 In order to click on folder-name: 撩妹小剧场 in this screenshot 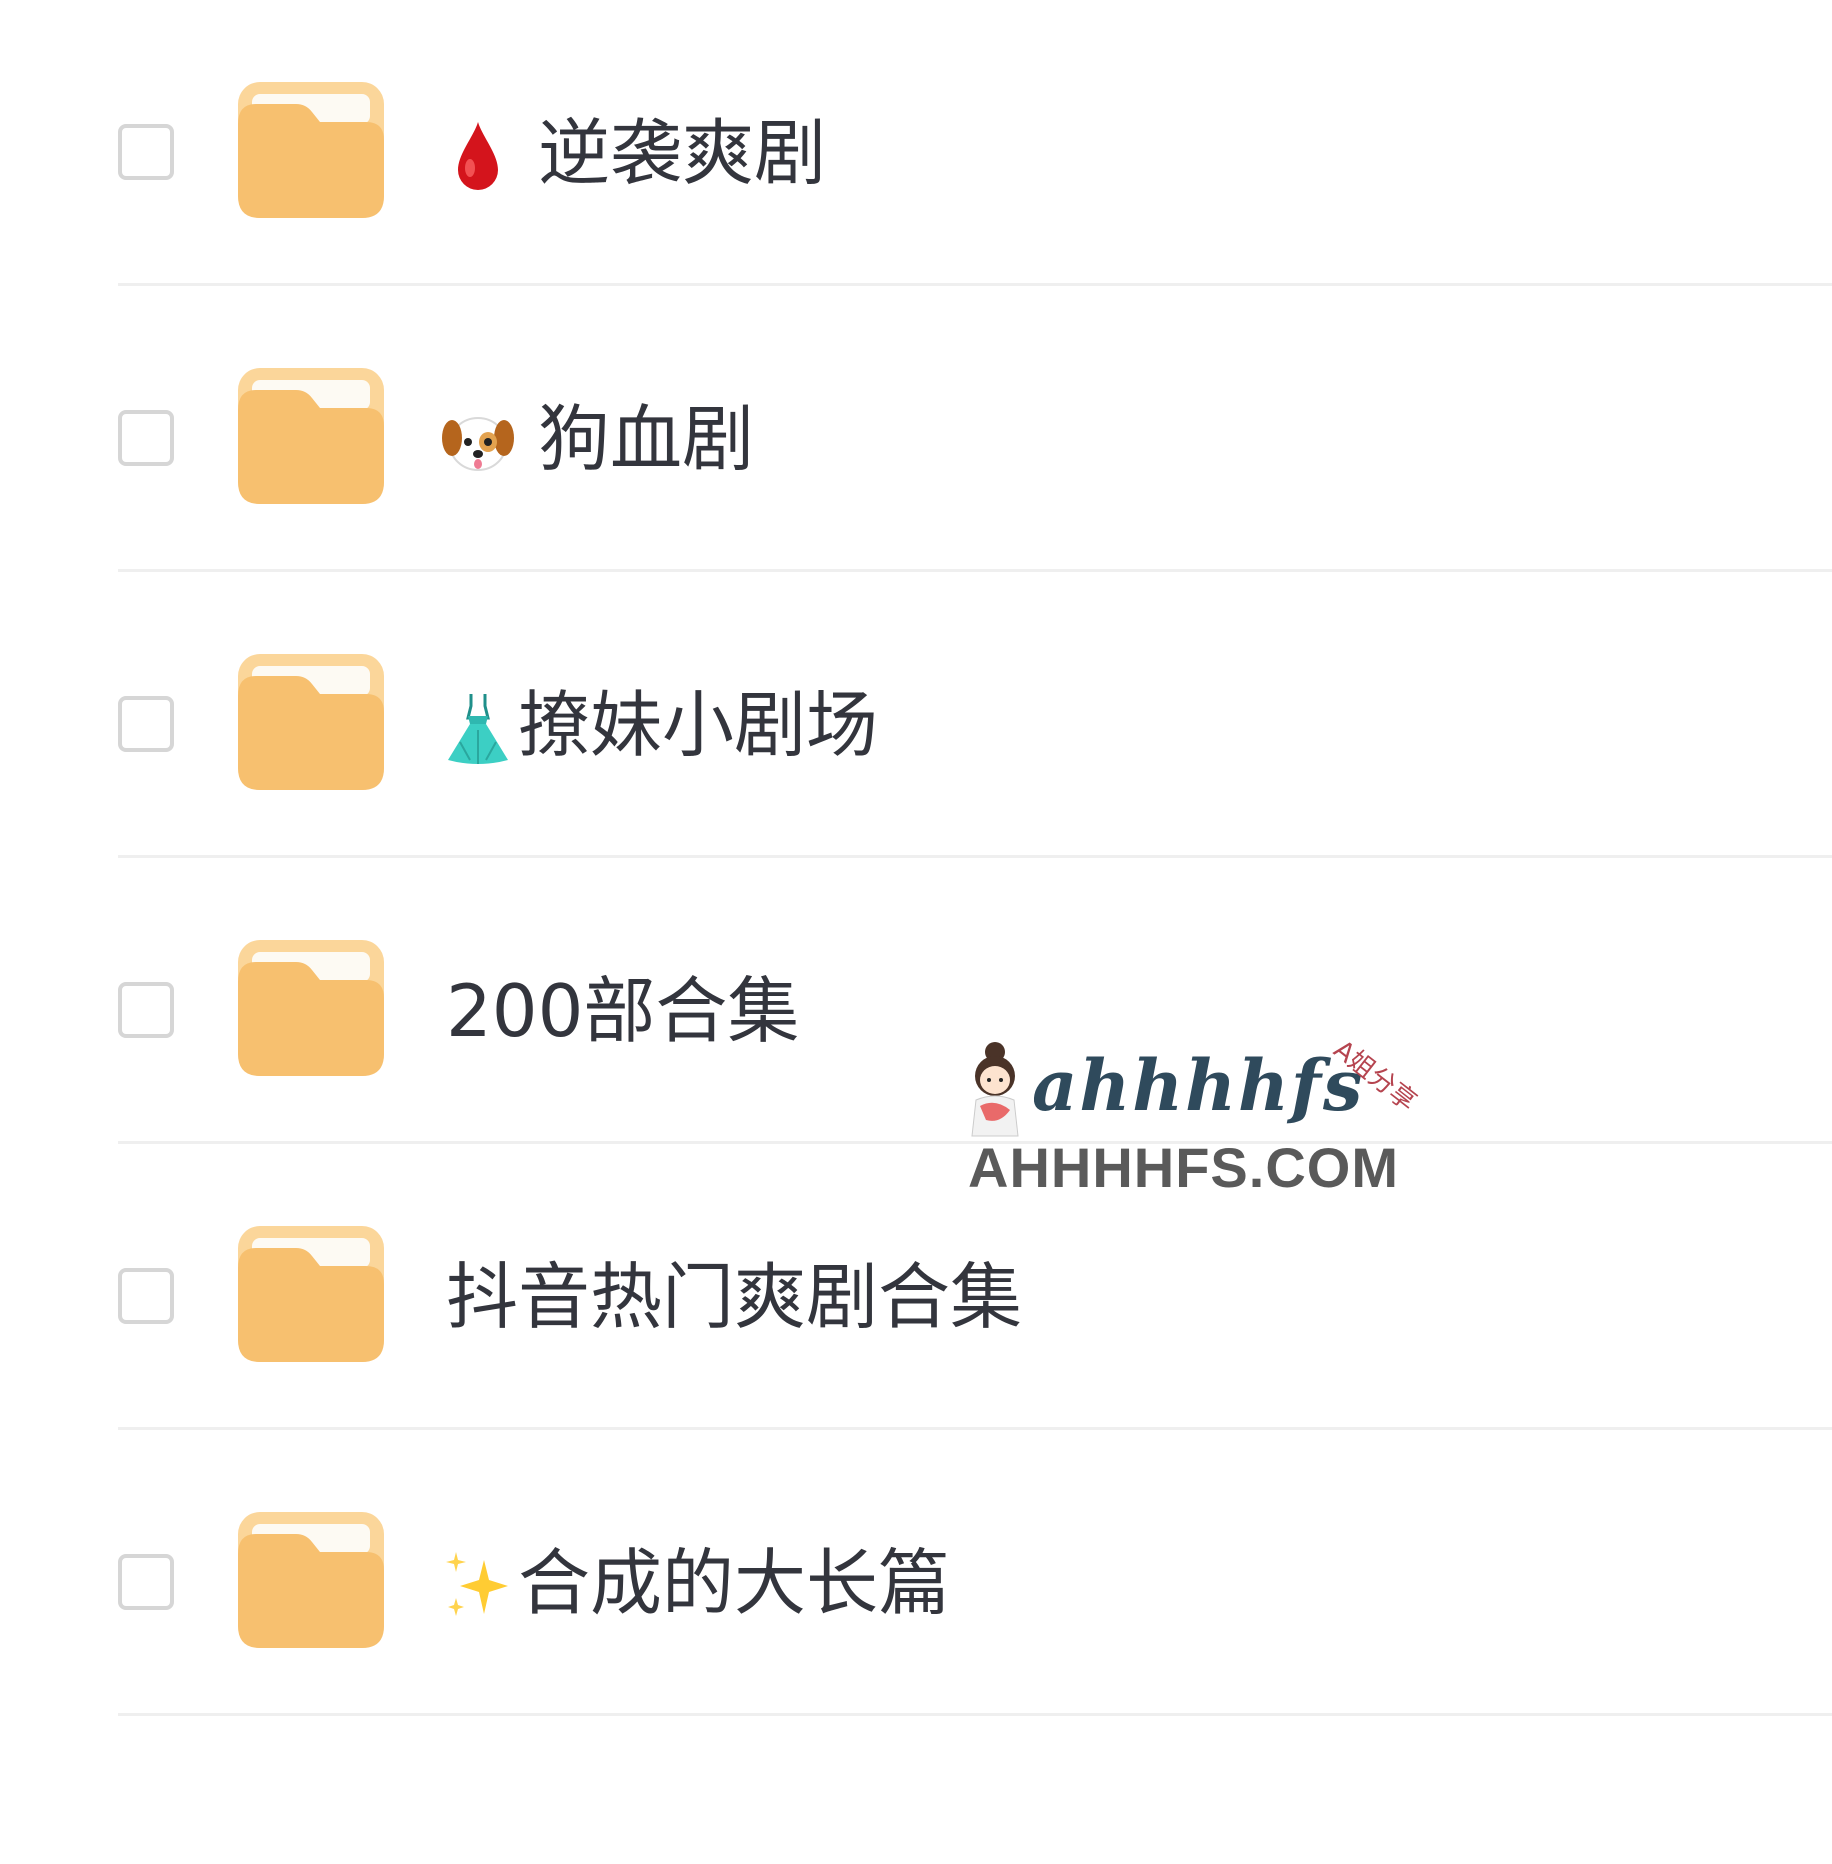, I will do `click(698, 725)`.